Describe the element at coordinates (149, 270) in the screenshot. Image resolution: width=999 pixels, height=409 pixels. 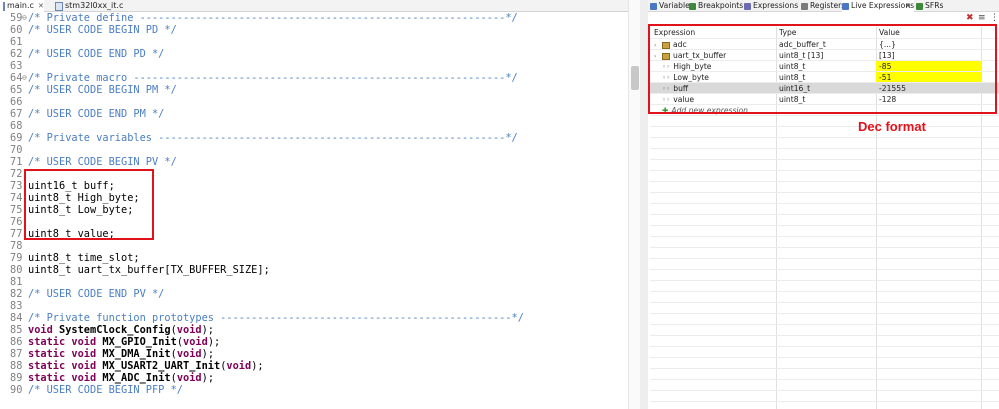
I see `code-text: uint8_t uart_tx_buffer[TX_BUFFER_SIZE];` at that location.